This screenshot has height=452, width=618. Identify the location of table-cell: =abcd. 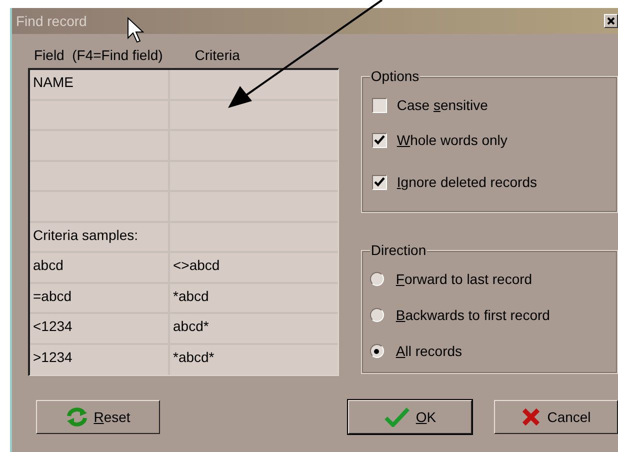
(52, 296).